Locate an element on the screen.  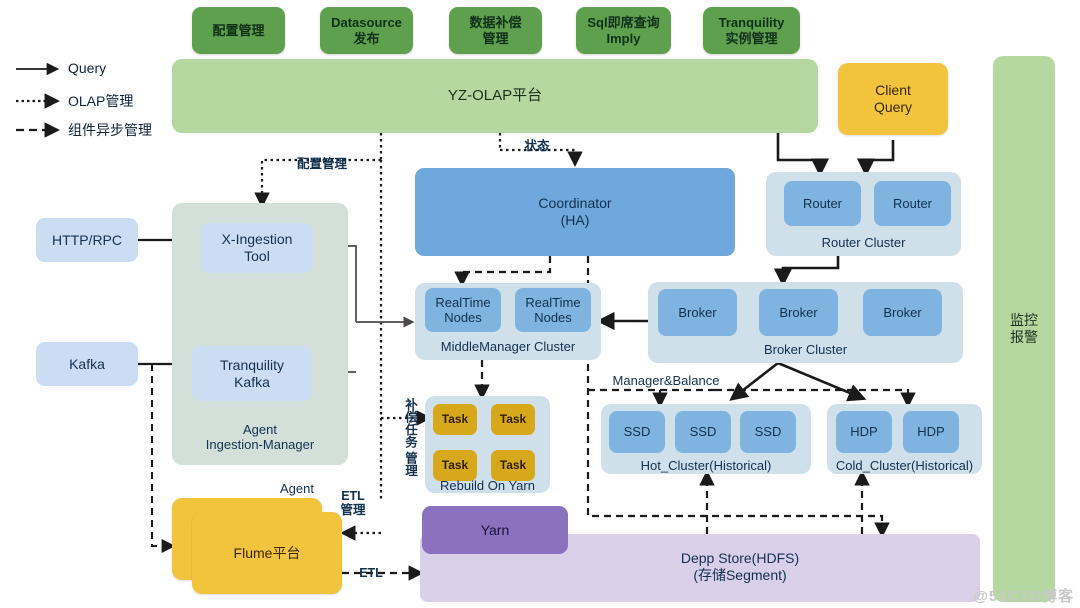
broker-node-2: Broker is located at coordinates (798, 312).